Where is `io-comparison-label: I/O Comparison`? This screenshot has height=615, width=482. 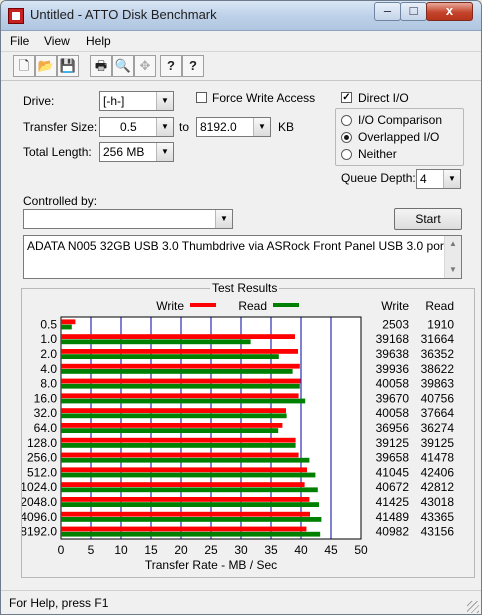 io-comparison-label: I/O Comparison is located at coordinates (400, 120).